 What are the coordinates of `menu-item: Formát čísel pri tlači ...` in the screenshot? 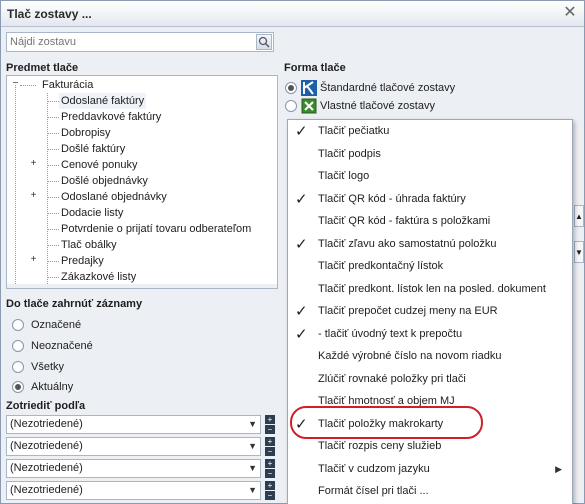 It's located at (430, 492).